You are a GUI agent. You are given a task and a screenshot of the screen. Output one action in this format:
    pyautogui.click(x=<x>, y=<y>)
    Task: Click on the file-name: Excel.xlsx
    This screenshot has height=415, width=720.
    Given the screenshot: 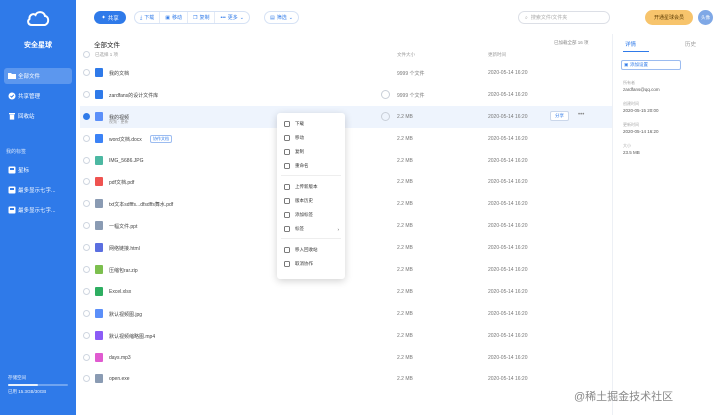 What is the action you would take?
    pyautogui.click(x=120, y=292)
    